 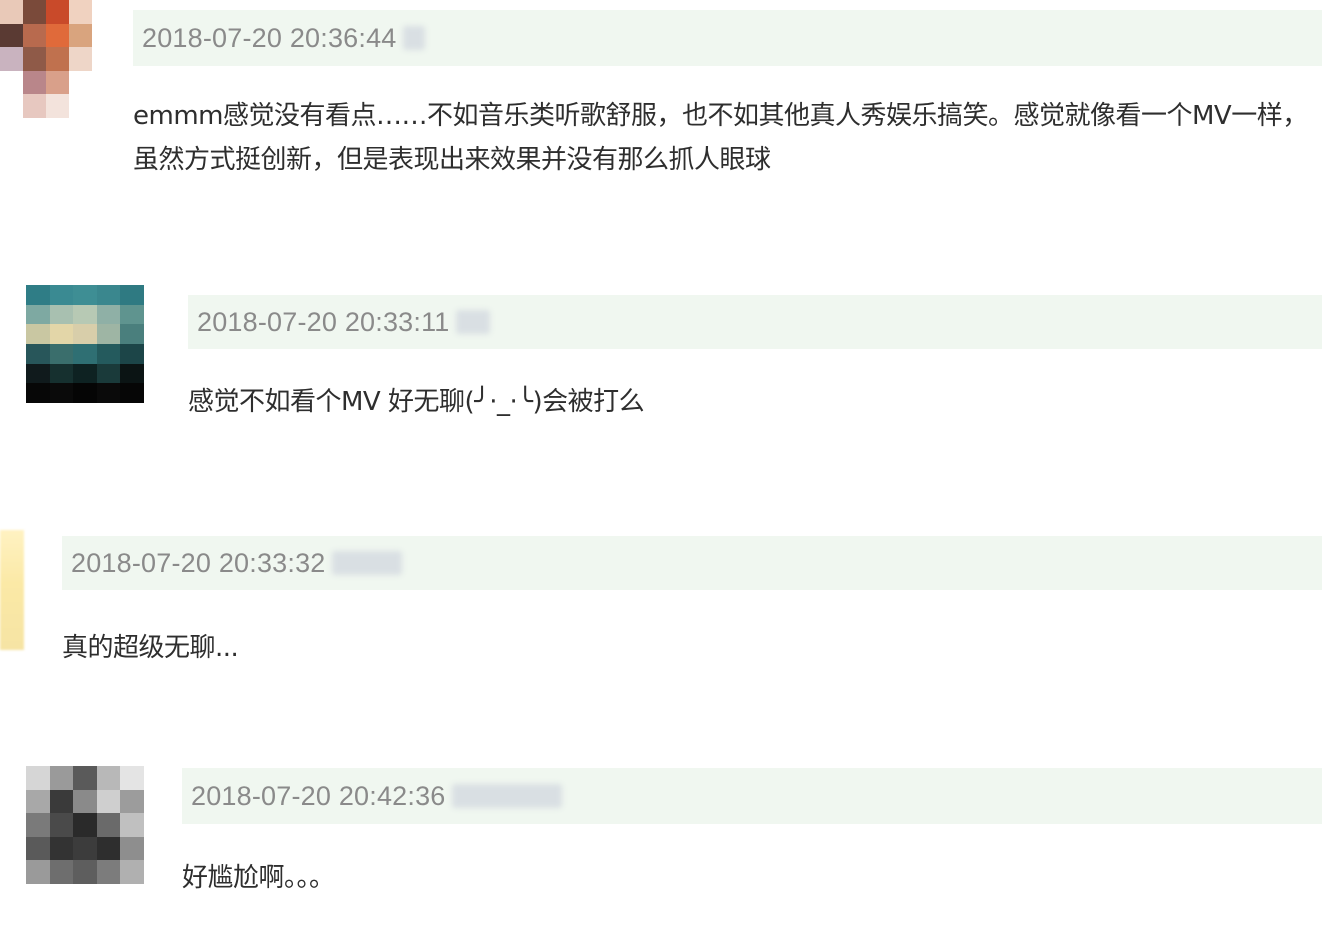 I want to click on comment-header: 2018-07-20 20:33:32, so click(x=692, y=563).